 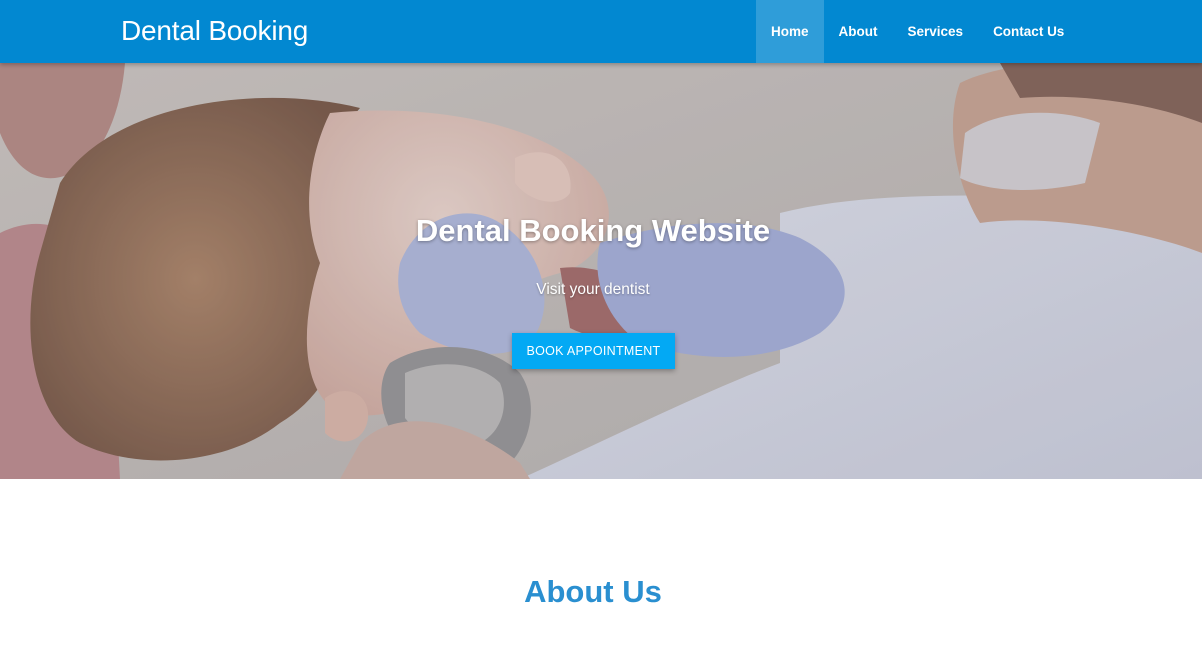 I want to click on nav-item-contact-us: Contact Us, so click(x=1028, y=31).